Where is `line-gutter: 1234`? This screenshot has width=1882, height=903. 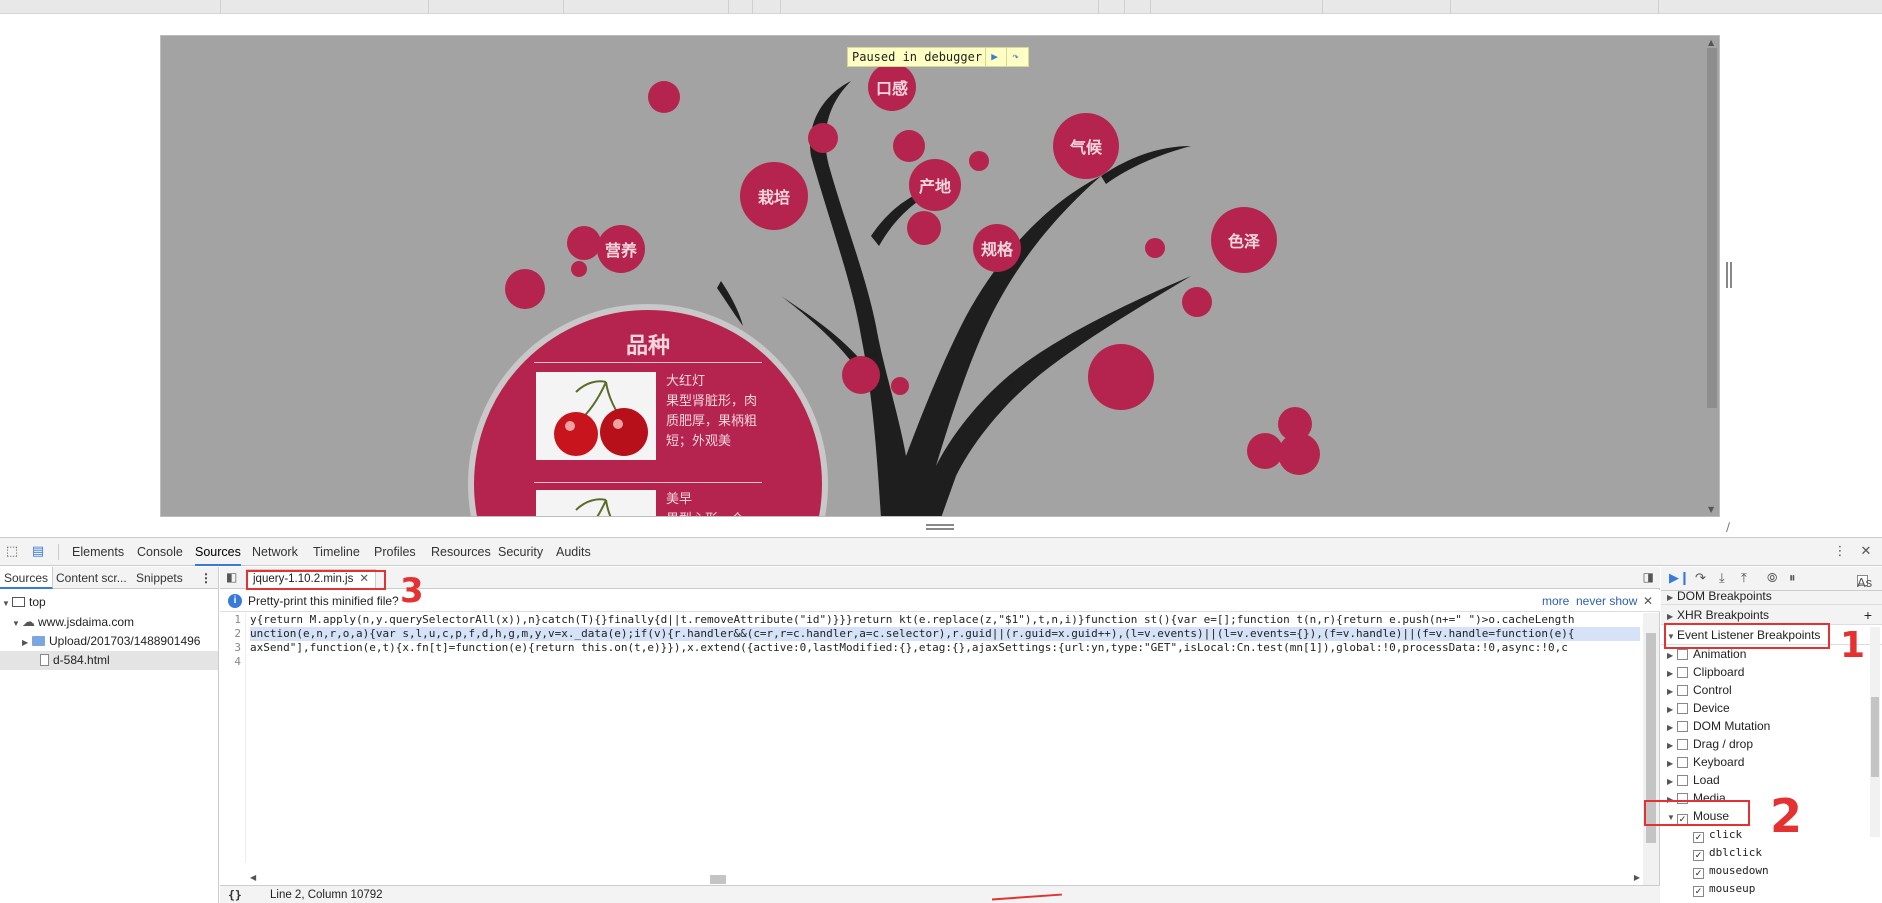
line-gutter: 1234 is located at coordinates (233, 738).